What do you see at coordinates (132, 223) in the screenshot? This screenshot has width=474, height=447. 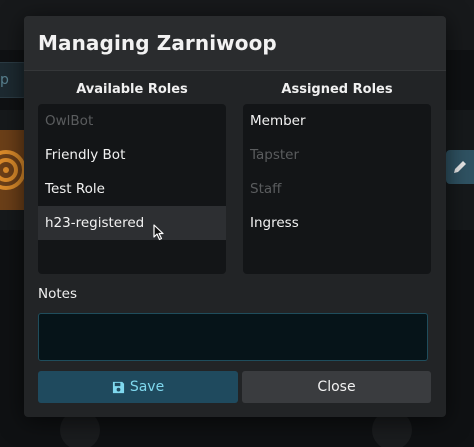 I see `available-role-h23-registered: h23-registered` at bounding box center [132, 223].